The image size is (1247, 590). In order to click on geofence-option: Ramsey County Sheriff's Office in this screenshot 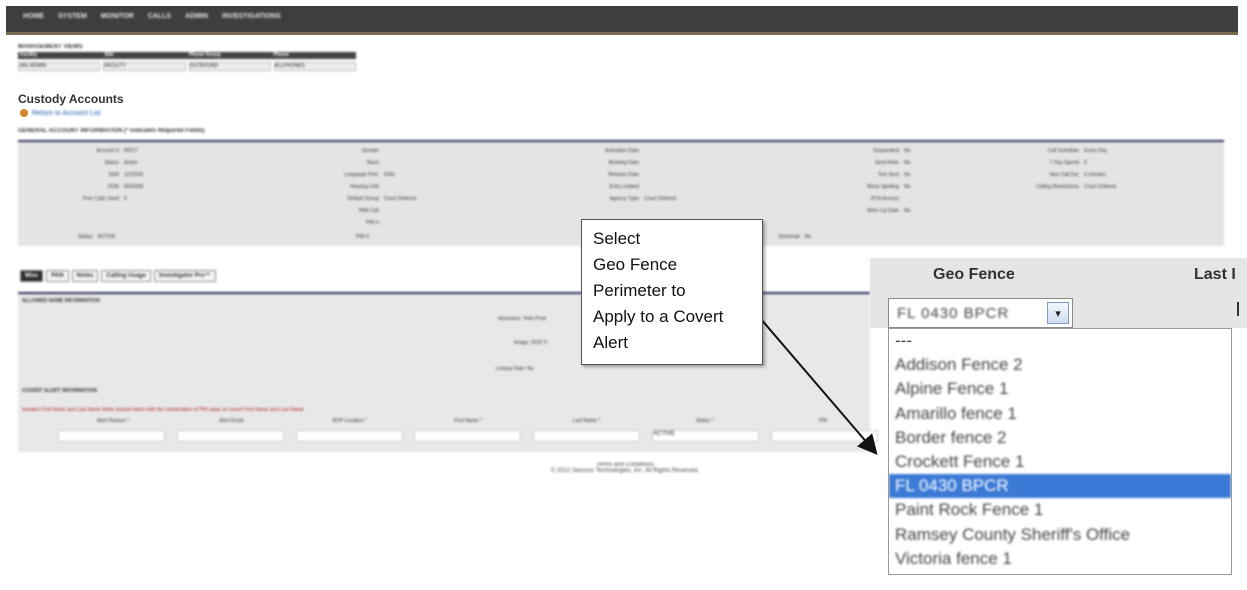, I will do `click(1060, 535)`.